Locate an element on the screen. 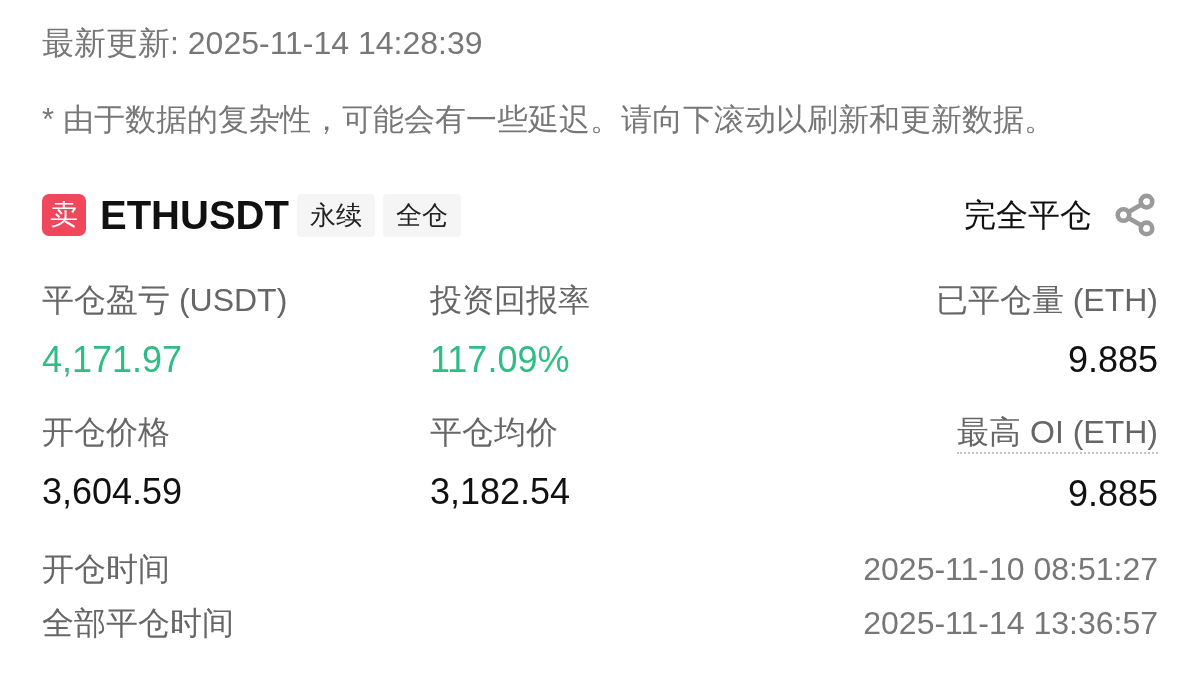 The height and width of the screenshot is (679, 1200). time-label: 开仓时间 is located at coordinates (106, 569).